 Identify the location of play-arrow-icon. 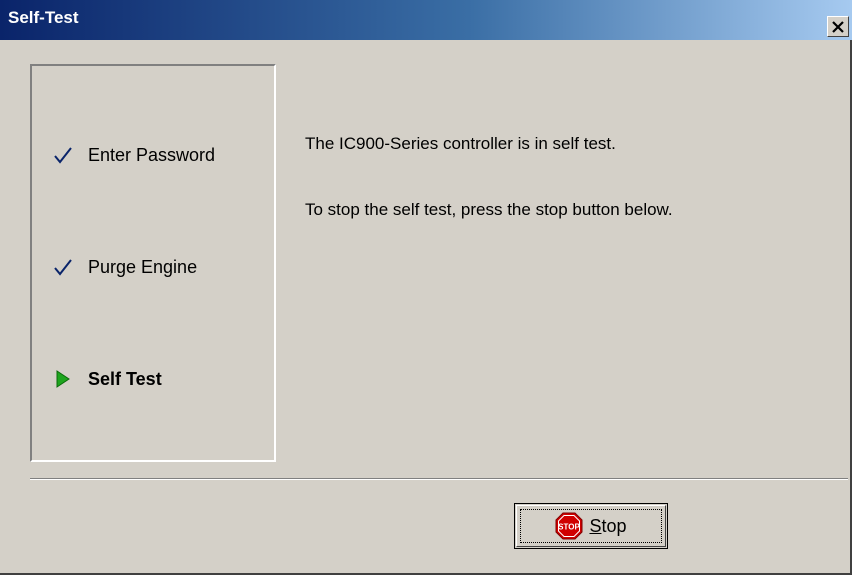
(63, 379).